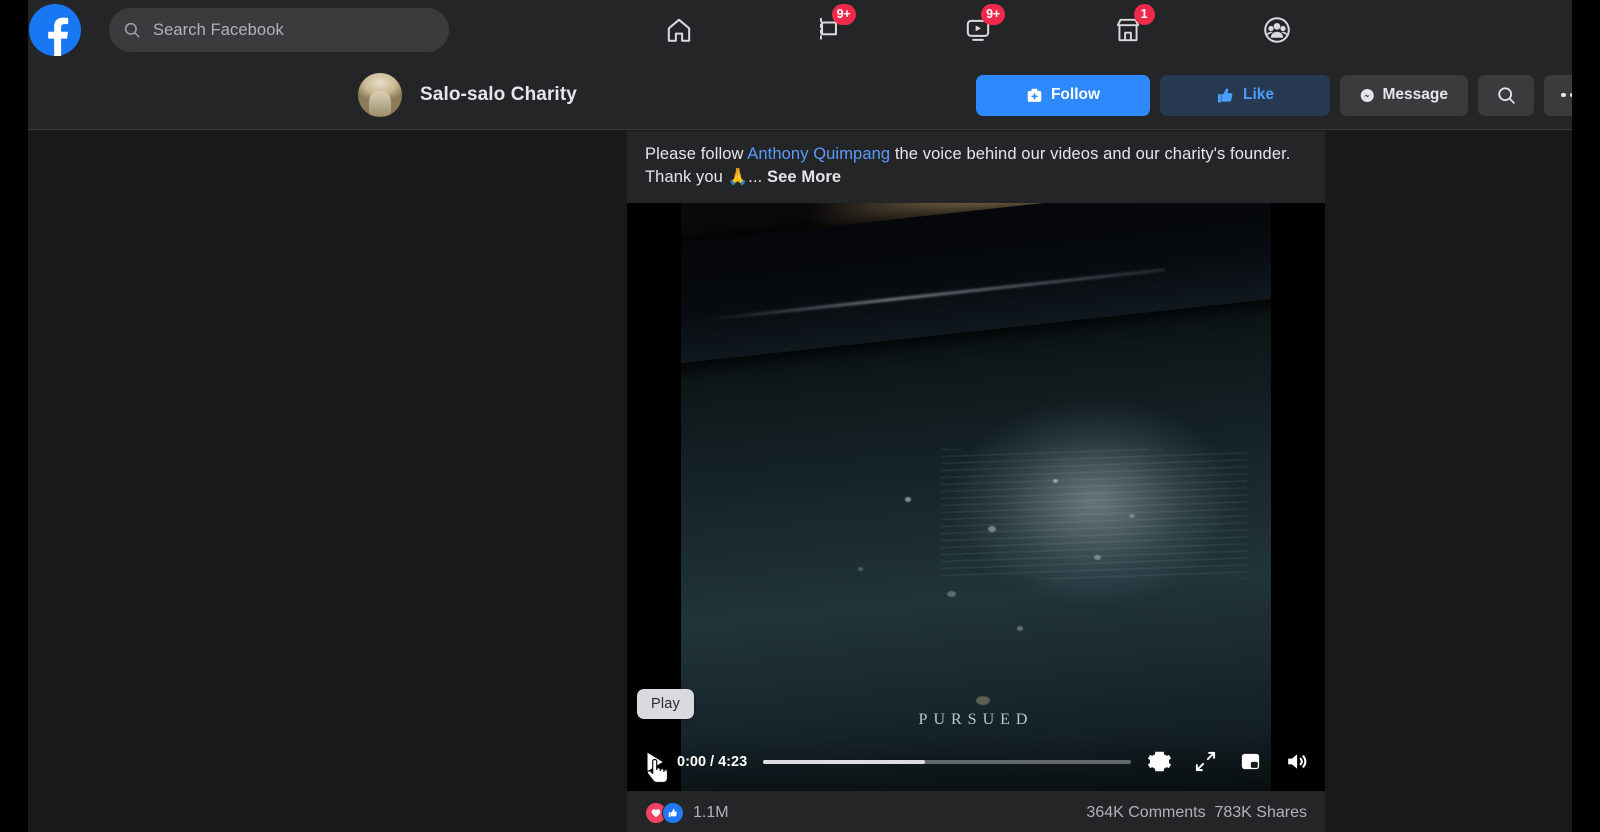 This screenshot has width=1600, height=832. I want to click on settings-button, so click(1159, 761).